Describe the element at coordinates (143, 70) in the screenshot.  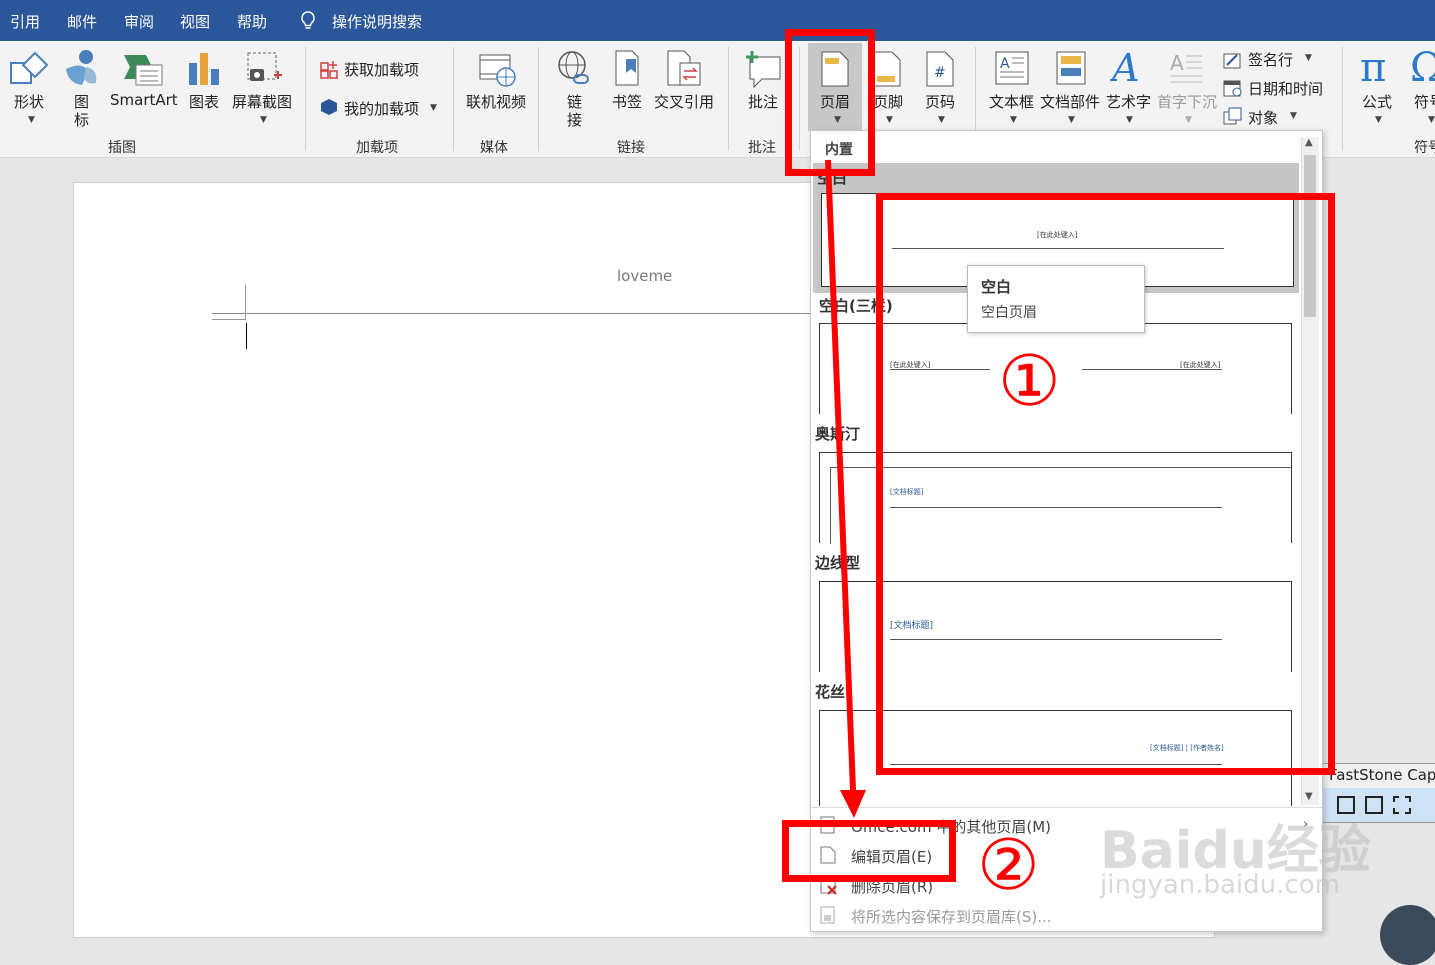
I see `smartart-icon` at that location.